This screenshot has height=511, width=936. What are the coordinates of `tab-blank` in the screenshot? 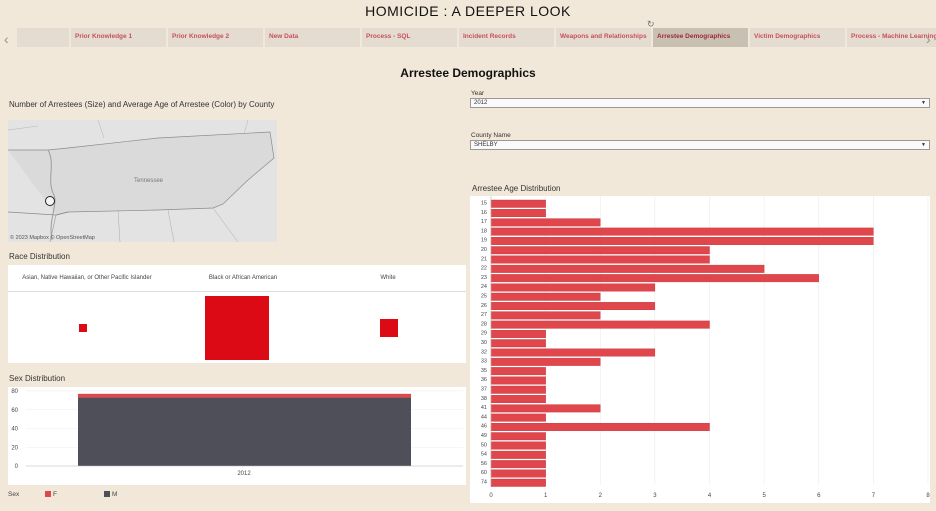 It's located at (43, 37).